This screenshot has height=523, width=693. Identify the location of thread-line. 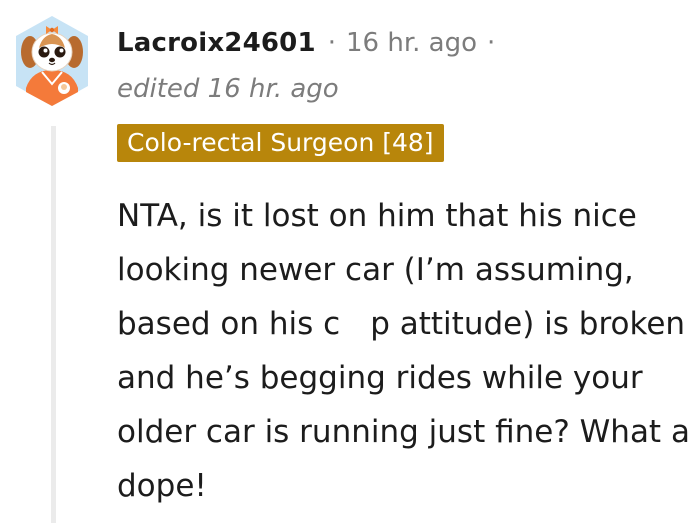
(53, 324).